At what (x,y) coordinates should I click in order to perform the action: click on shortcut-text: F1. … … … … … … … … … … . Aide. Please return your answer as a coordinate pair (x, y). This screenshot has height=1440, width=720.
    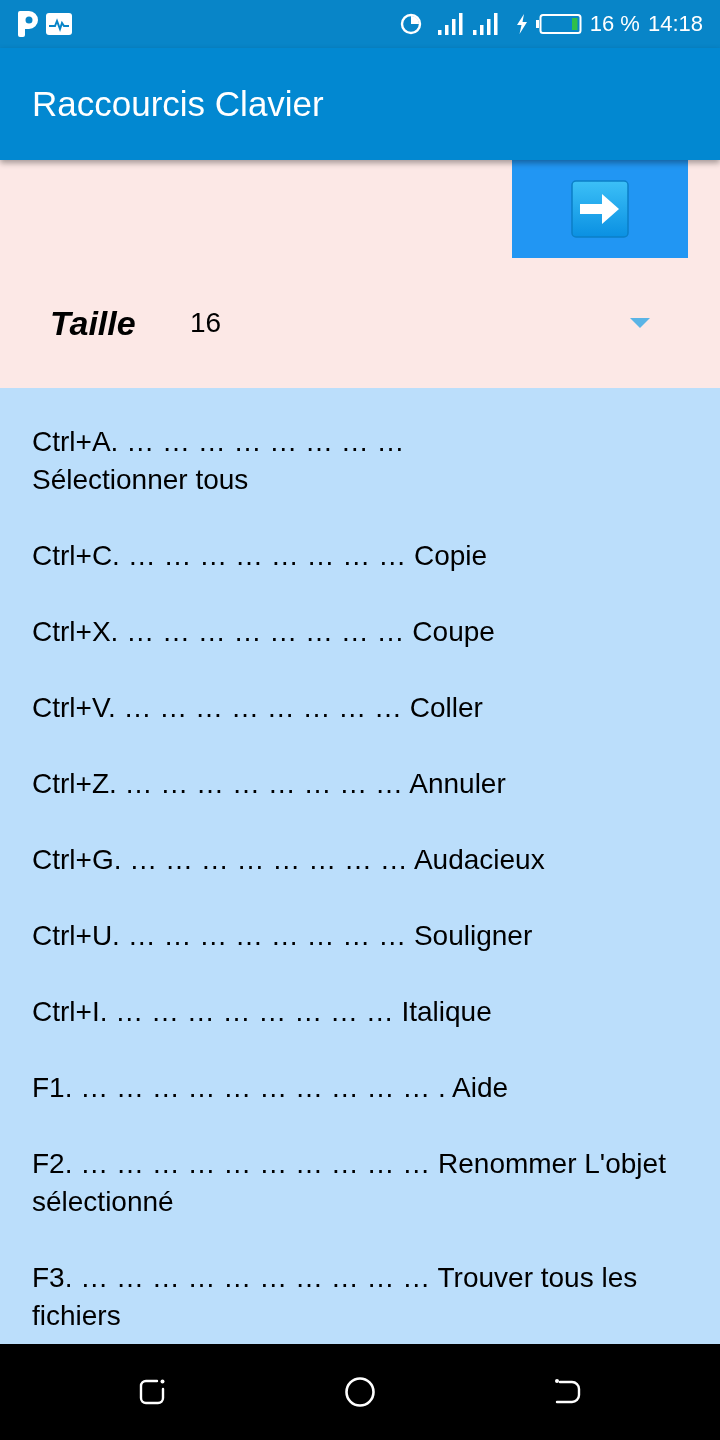
    Looking at the image, I should click on (271, 1088).